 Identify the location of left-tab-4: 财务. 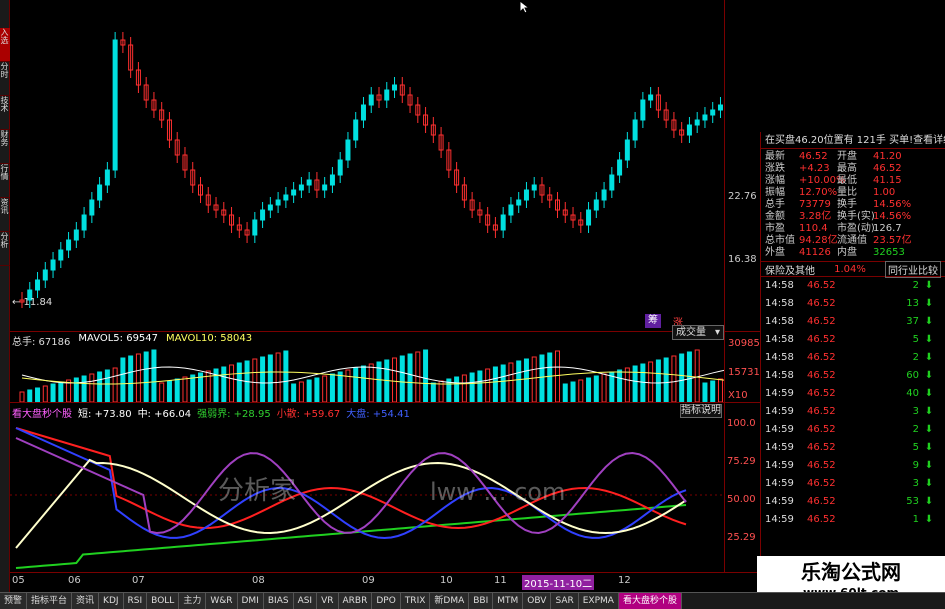
(5, 147).